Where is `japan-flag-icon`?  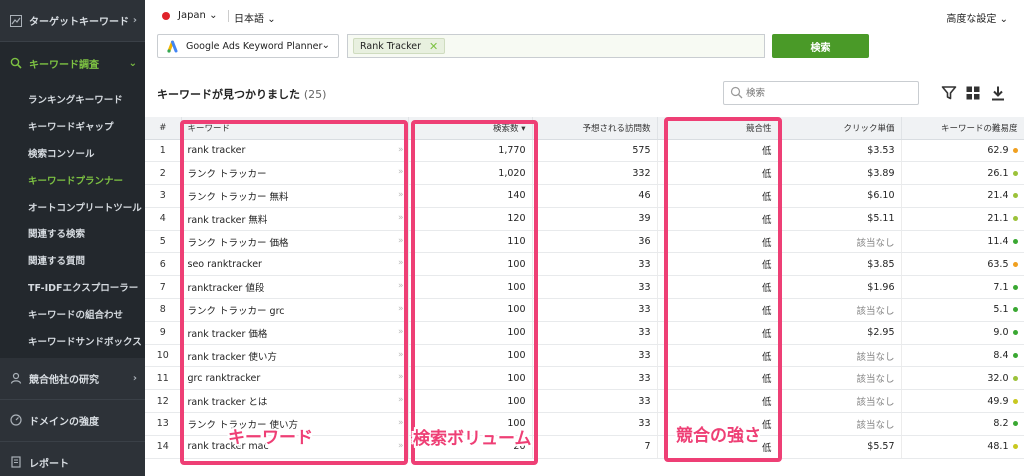
japan-flag-icon is located at coordinates (166, 16).